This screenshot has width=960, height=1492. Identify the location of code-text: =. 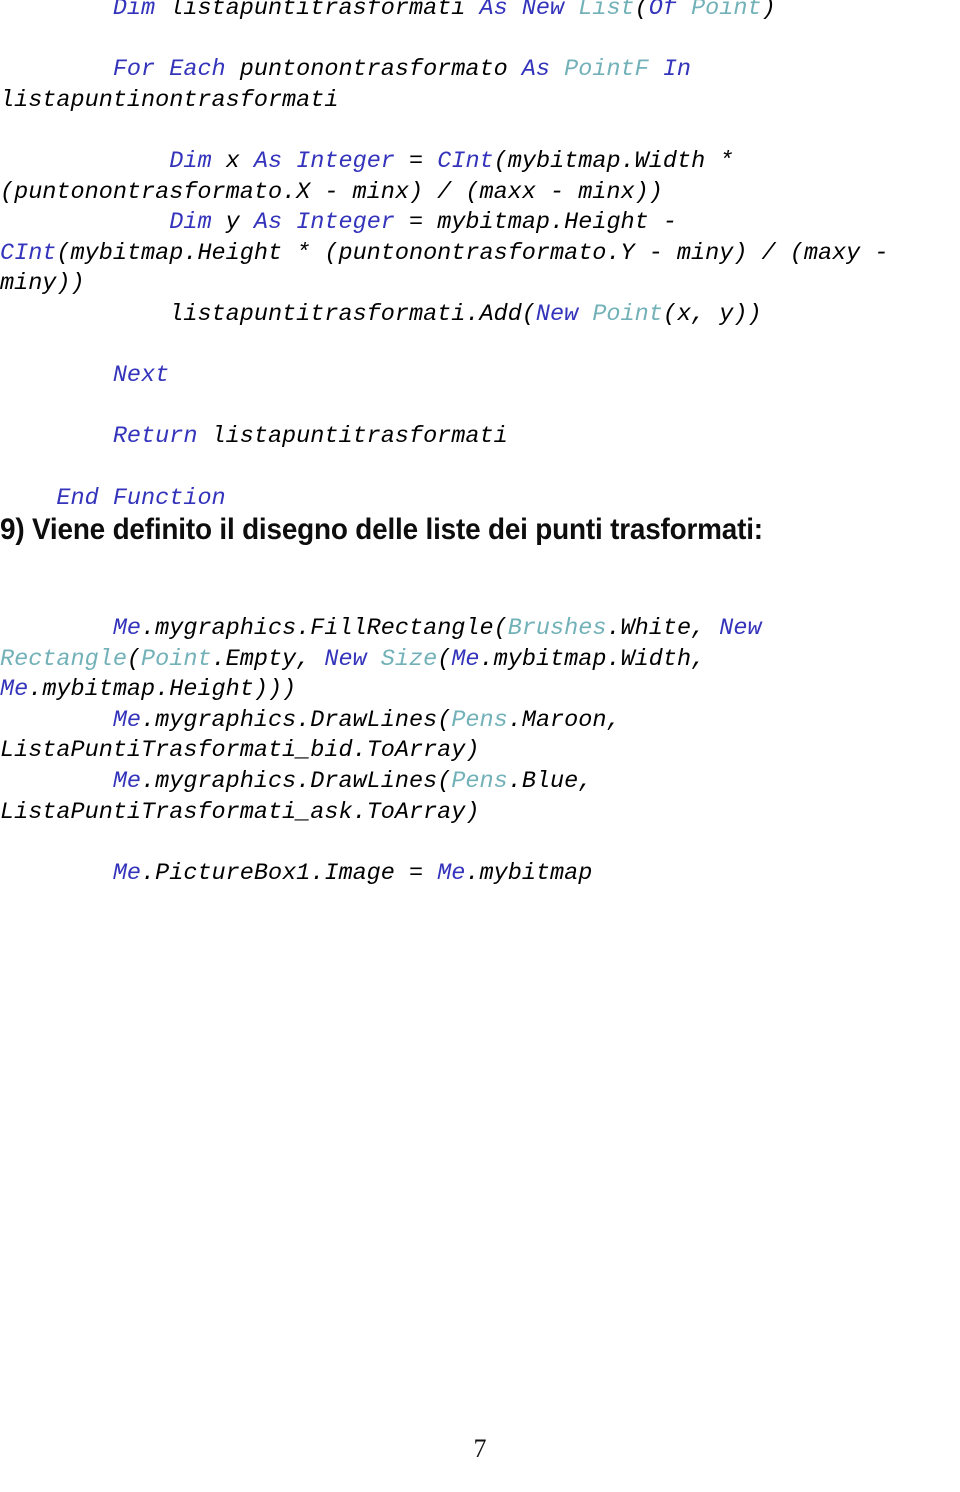
(423, 161).